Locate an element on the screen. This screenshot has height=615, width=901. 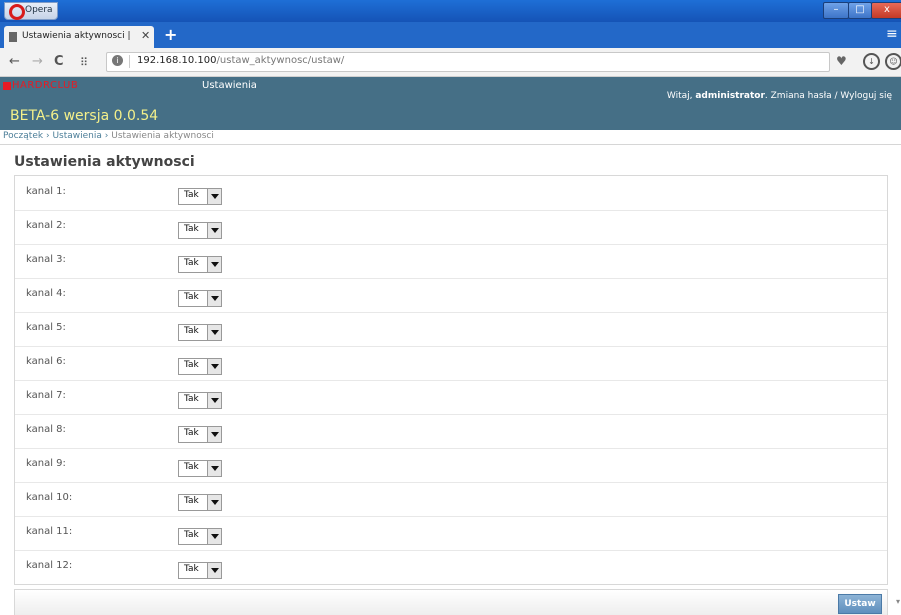
form-row: kanal 5: Tak is located at coordinates (451, 329).